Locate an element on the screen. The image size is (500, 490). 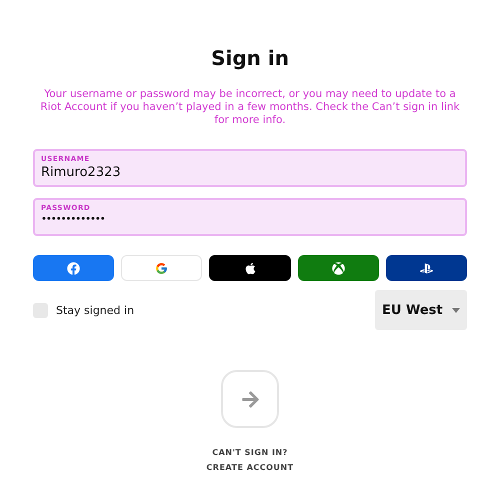
submit-button is located at coordinates (250, 399).